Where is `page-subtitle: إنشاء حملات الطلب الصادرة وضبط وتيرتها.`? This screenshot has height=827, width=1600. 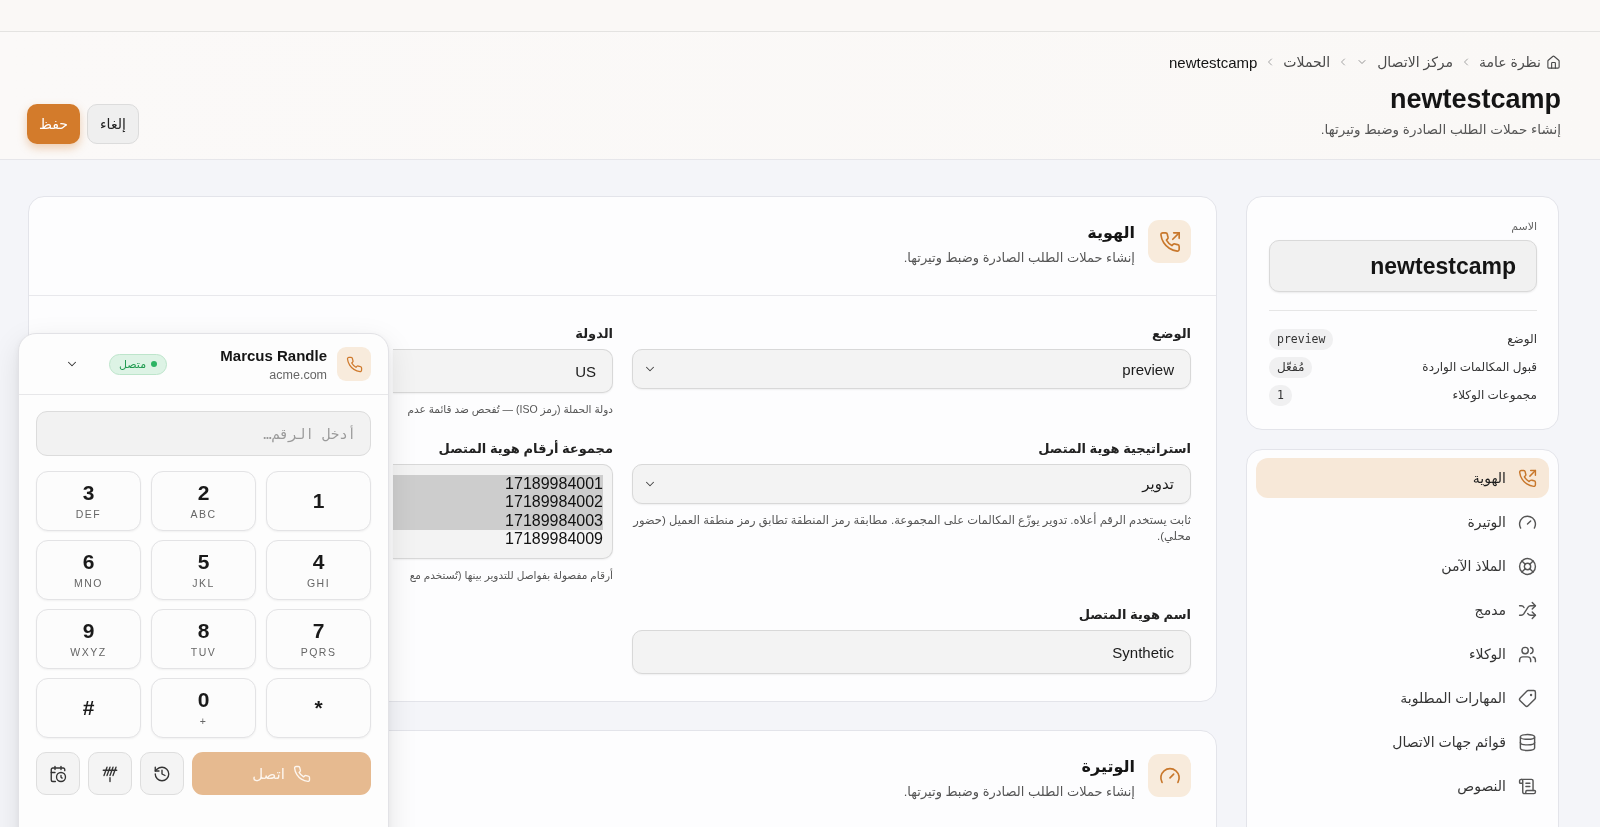
page-subtitle: إنشاء حملات الطلب الصادرة وضبط وتيرتها. is located at coordinates (1440, 130).